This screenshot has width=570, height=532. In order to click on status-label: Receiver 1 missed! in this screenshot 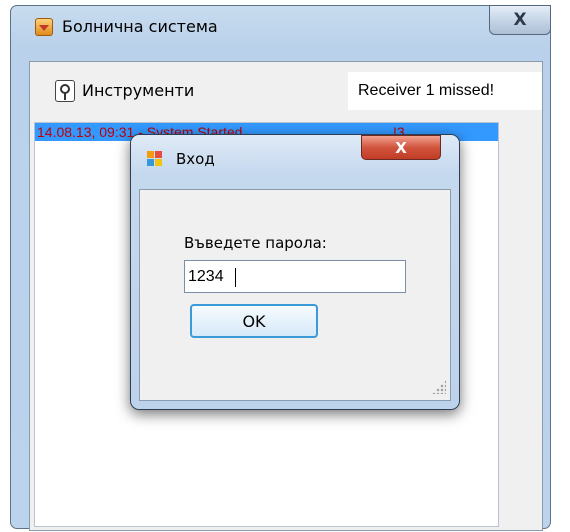, I will do `click(445, 91)`.